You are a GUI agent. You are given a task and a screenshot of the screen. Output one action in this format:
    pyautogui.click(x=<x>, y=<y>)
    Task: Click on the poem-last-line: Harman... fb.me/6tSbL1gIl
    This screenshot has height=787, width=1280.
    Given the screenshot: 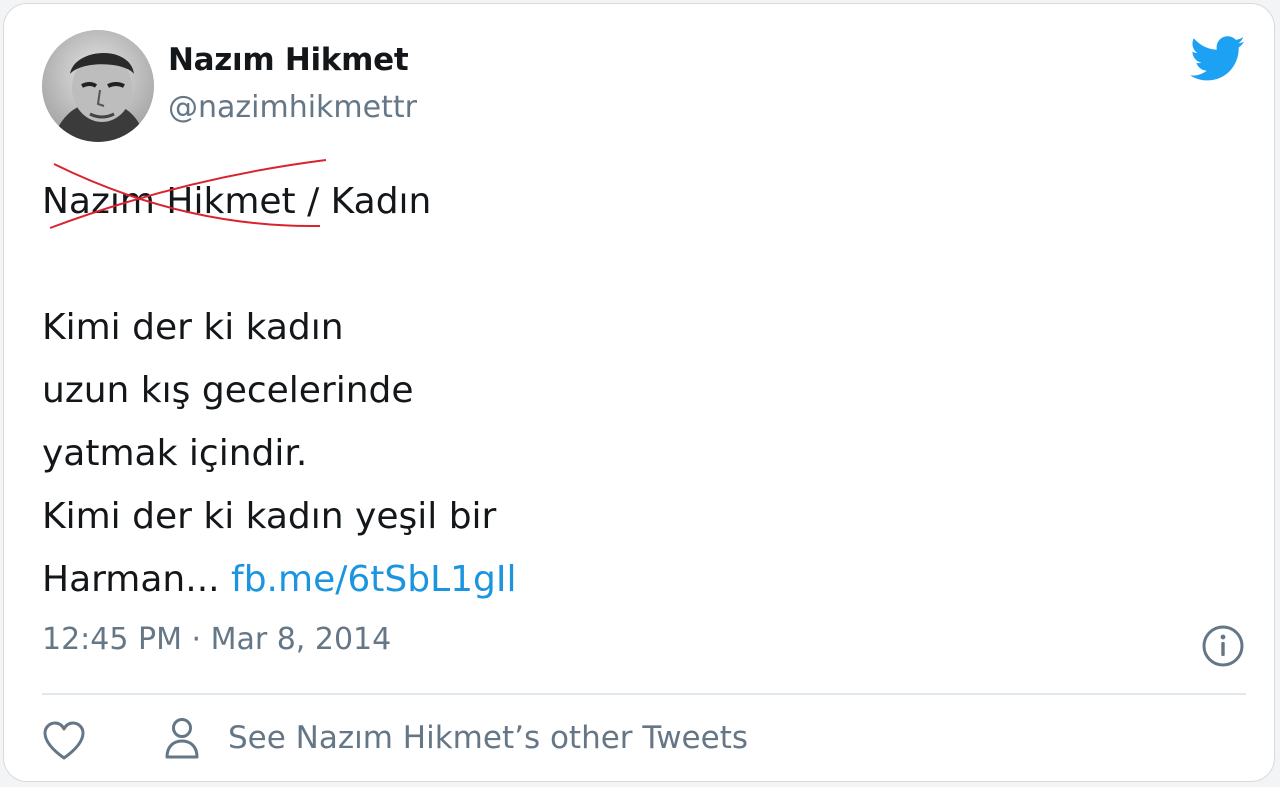 What is the action you would take?
    pyautogui.click(x=279, y=579)
    